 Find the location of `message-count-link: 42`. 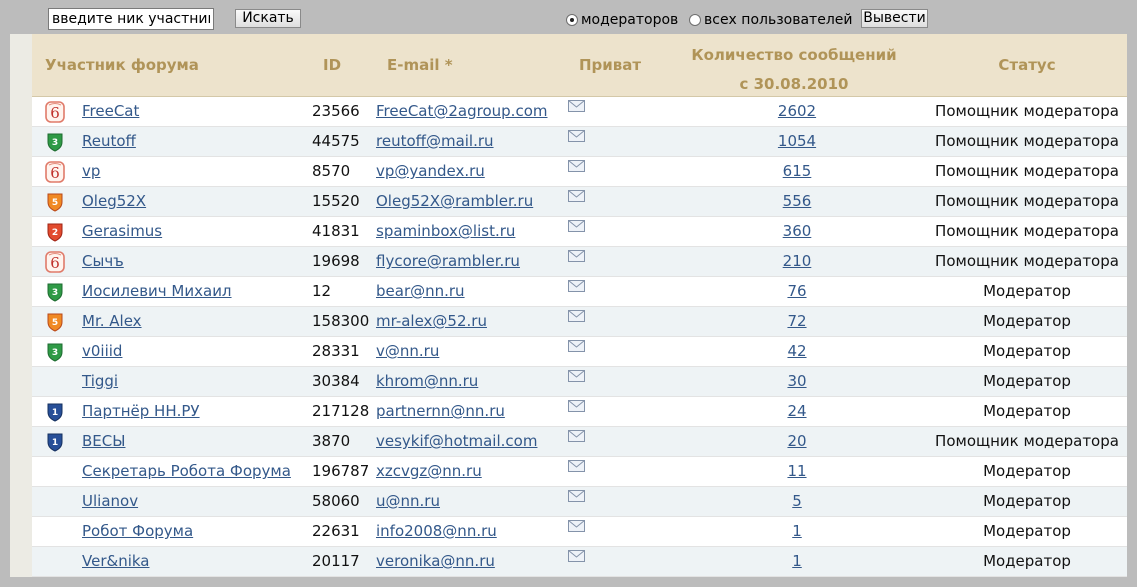

message-count-link: 42 is located at coordinates (796, 351).